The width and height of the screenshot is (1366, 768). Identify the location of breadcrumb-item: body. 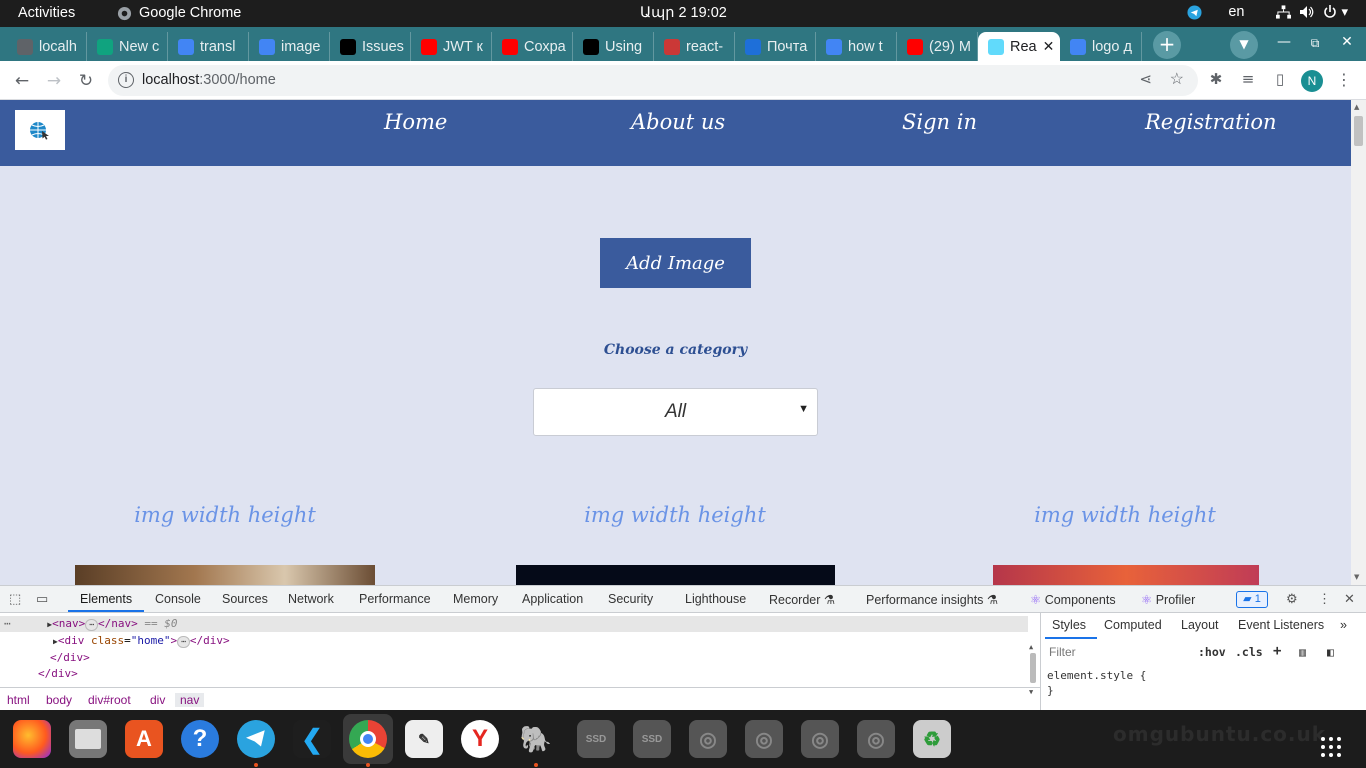
(59, 700).